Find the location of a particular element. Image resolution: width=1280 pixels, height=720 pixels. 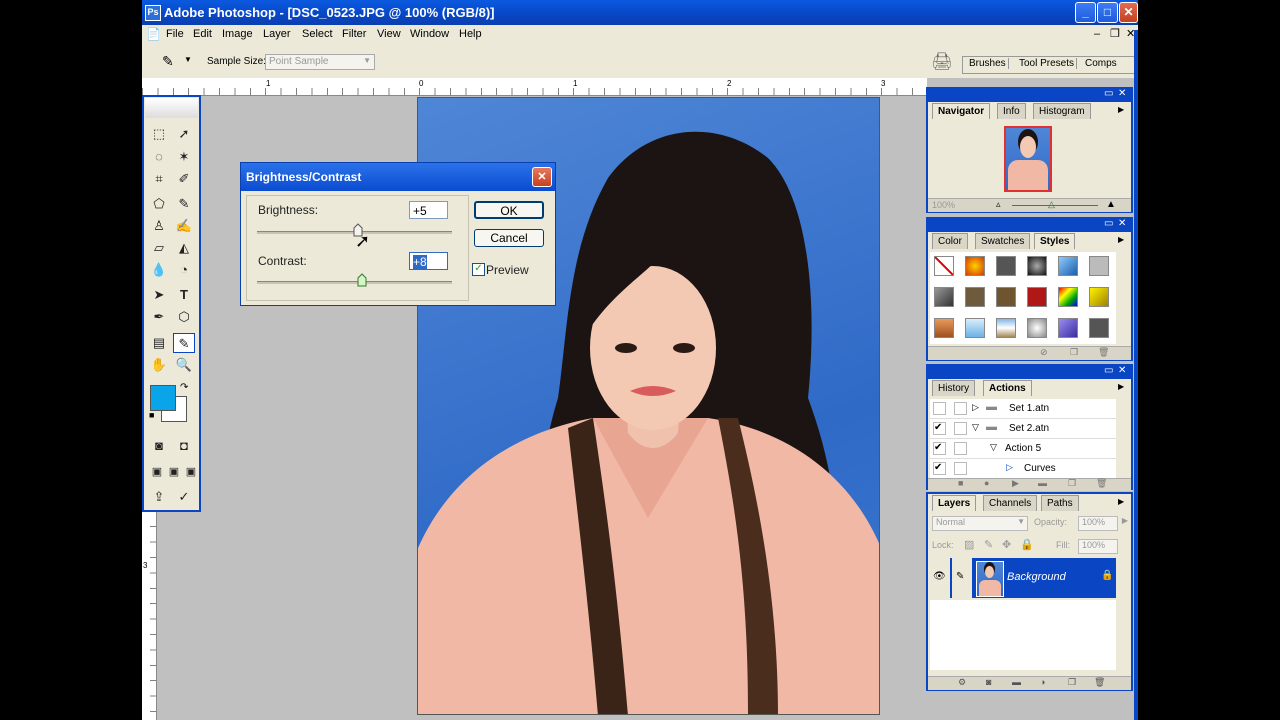

zoom-slider is located at coordinates (1055, 205).